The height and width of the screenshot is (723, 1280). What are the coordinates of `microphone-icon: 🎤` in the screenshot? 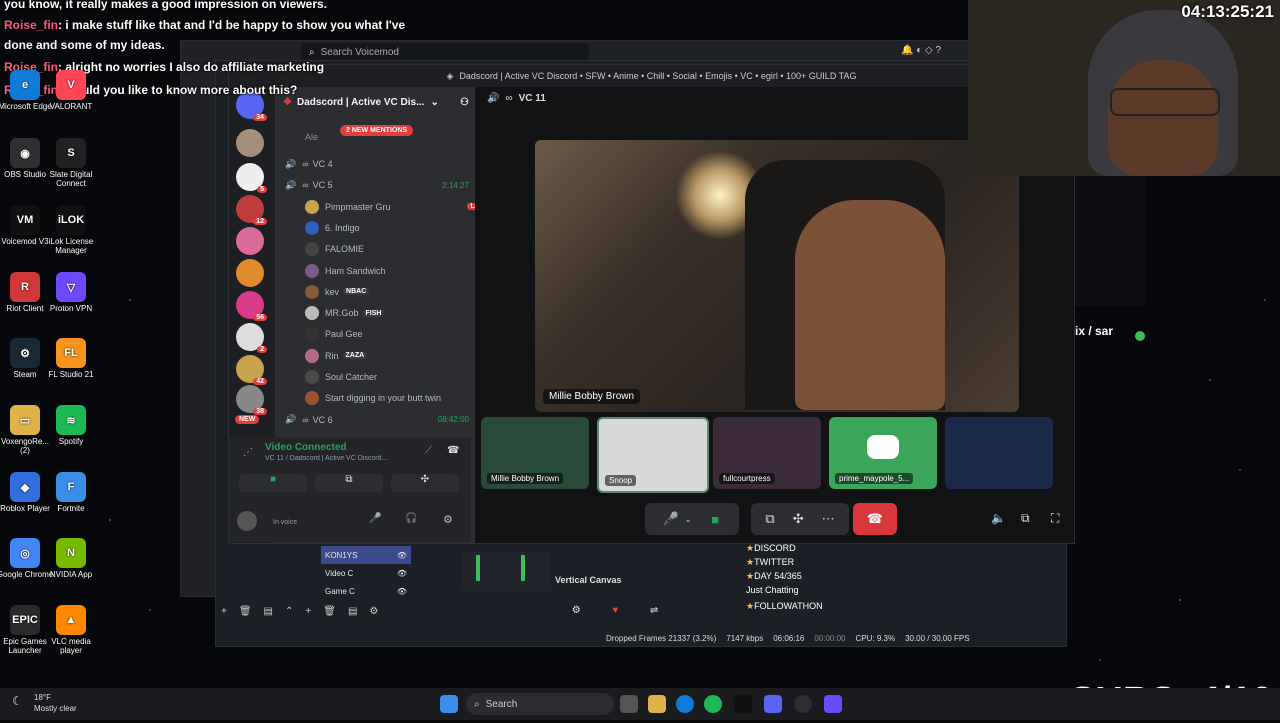 It's located at (375, 518).